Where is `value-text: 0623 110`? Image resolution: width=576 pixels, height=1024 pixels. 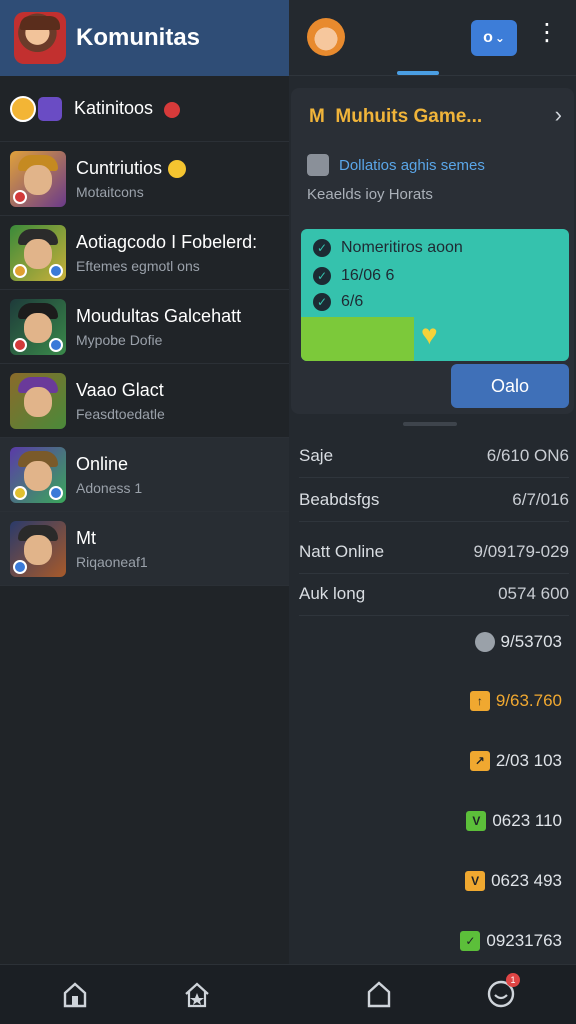
value-text: 0623 110 is located at coordinates (527, 820).